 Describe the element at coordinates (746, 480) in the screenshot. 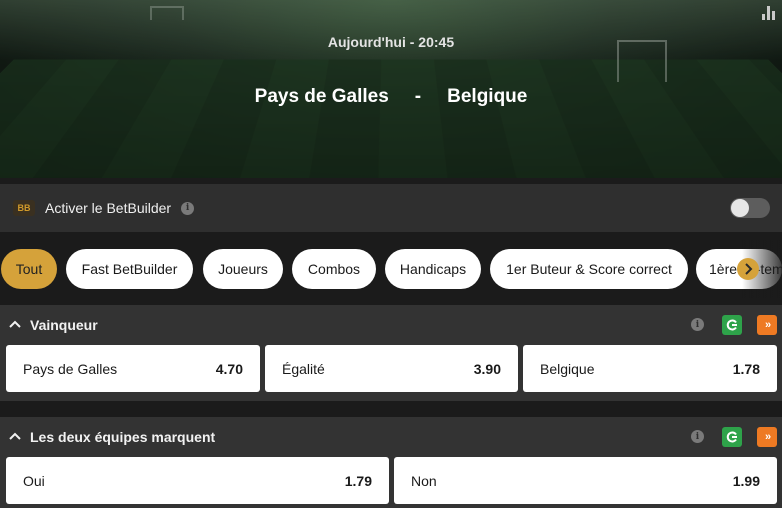

I see `outcome-odds: 1.99` at that location.